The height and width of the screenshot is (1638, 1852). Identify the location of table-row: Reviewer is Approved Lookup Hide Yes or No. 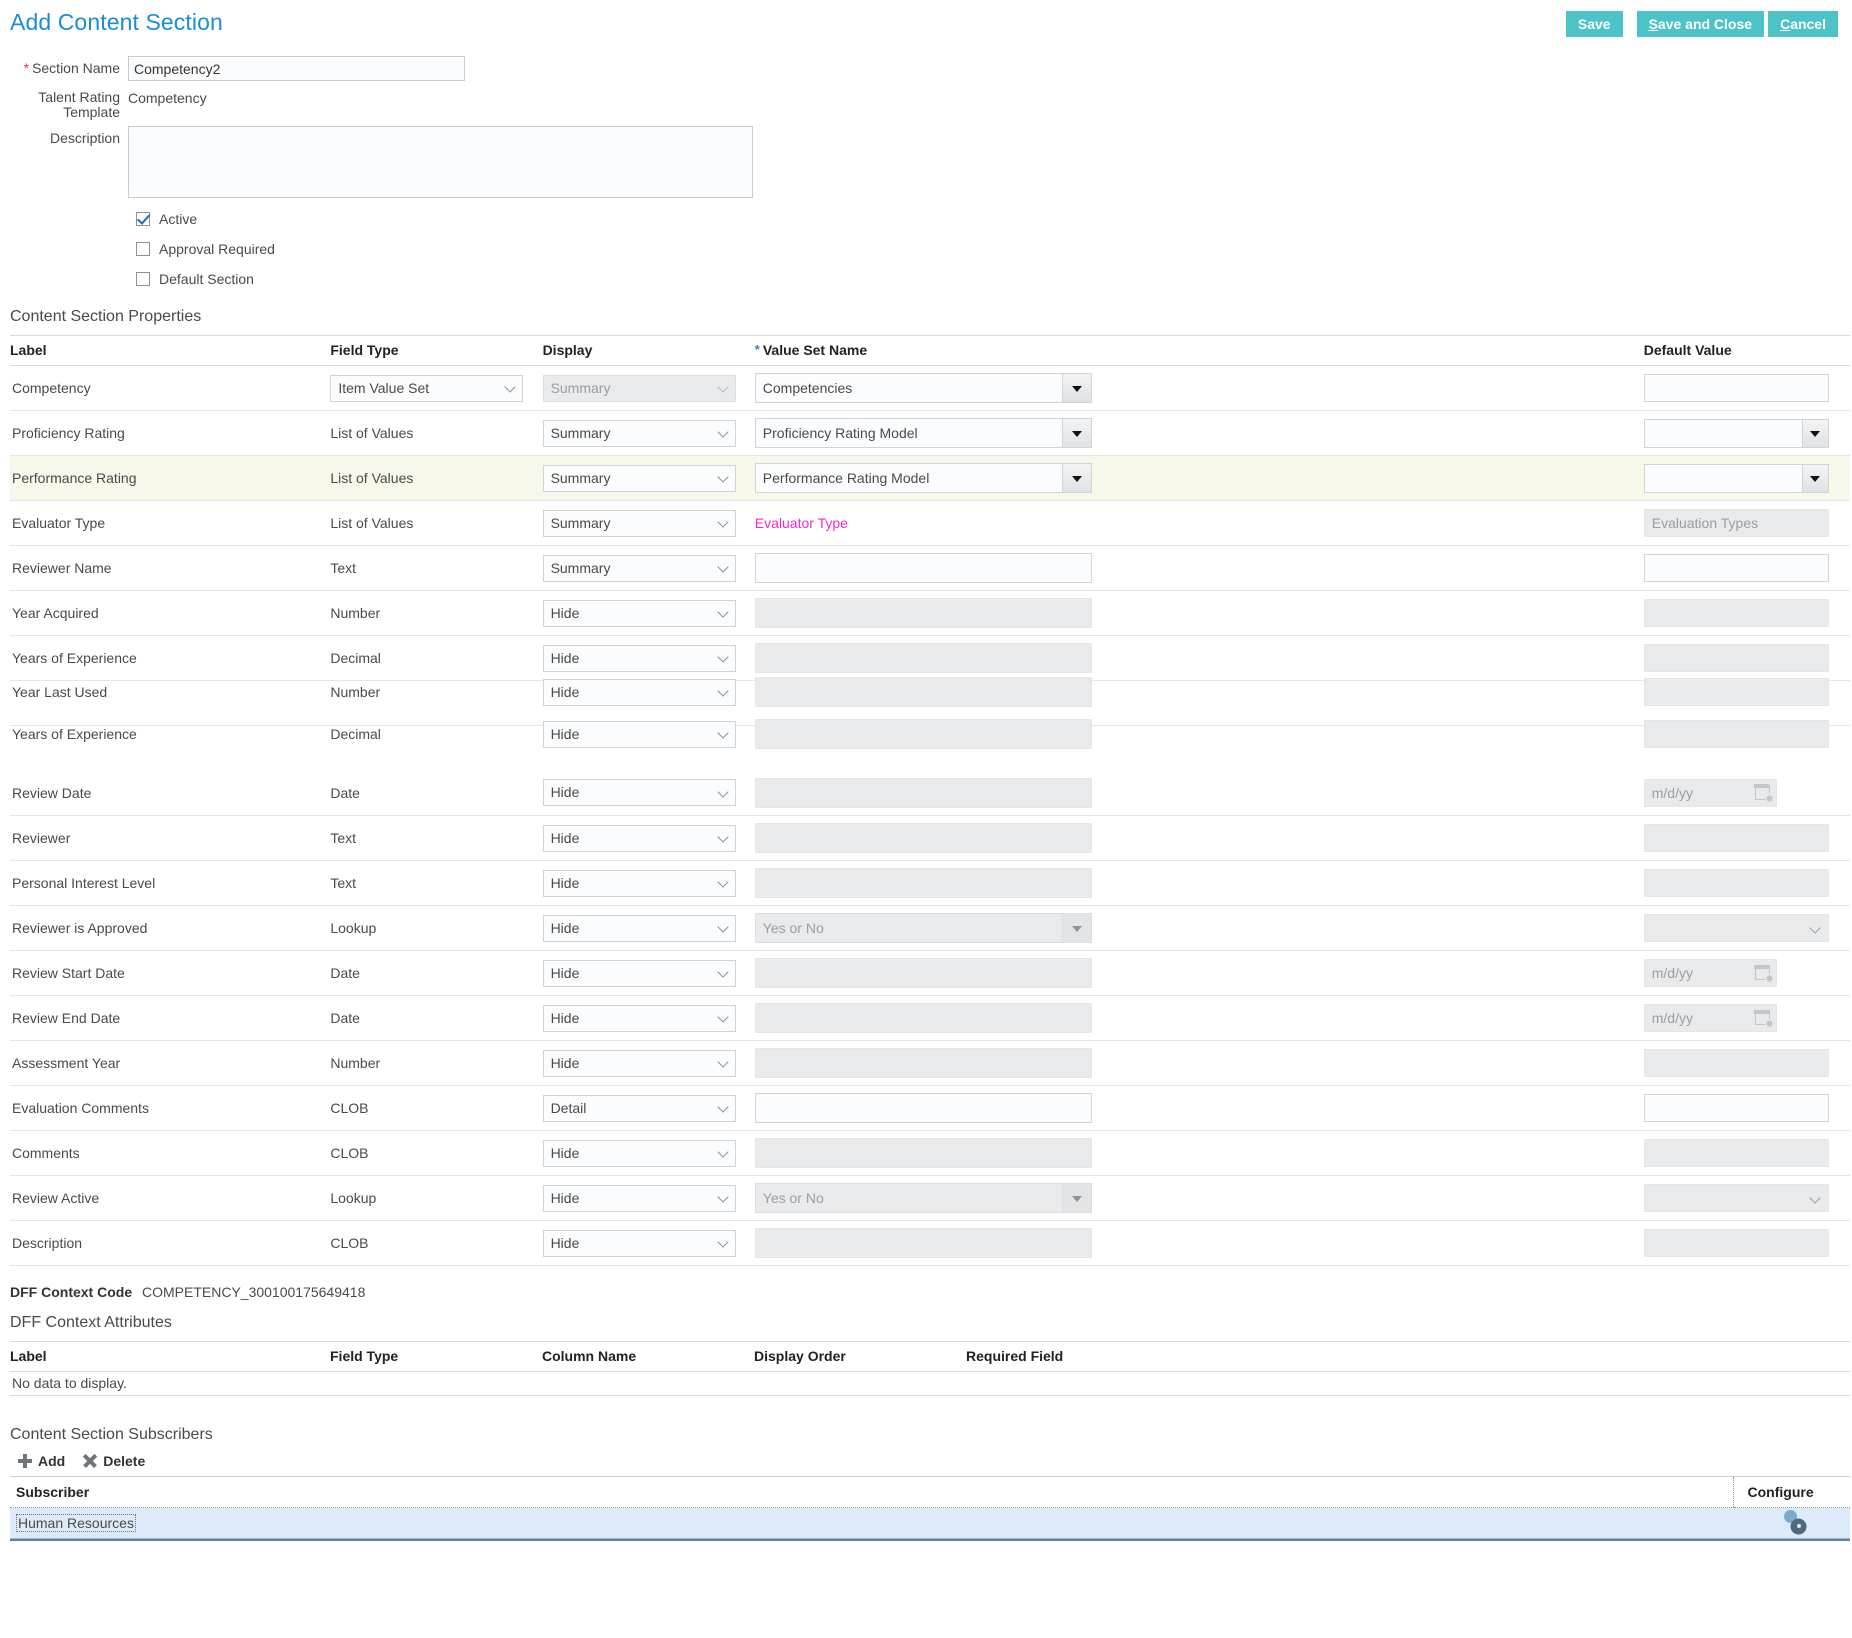
(930, 928).